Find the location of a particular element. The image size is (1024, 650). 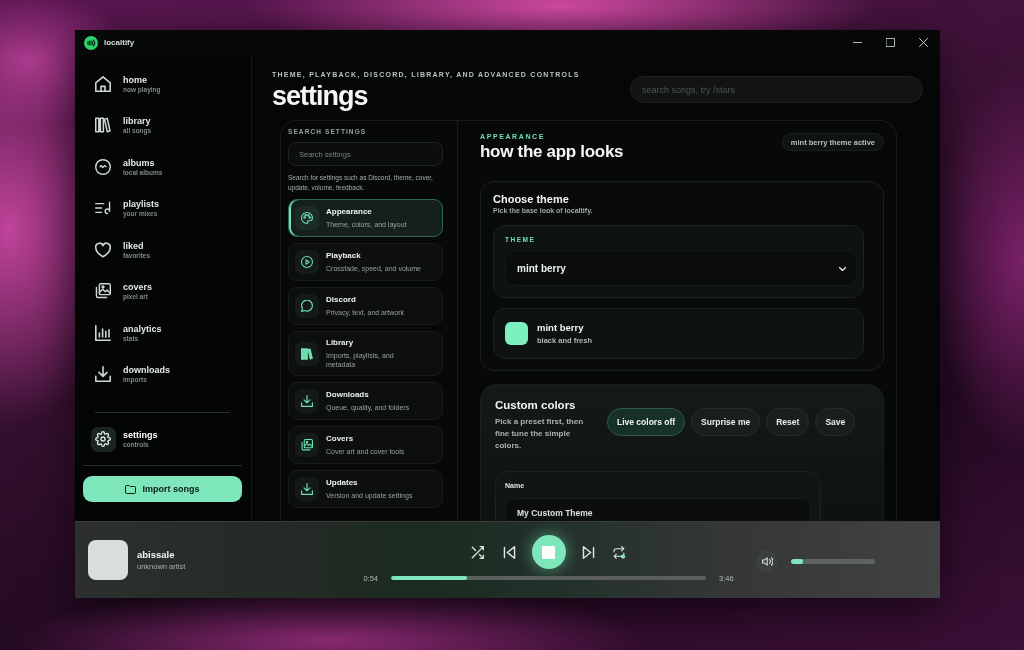

card-title: Custom colors is located at coordinates (536, 405).